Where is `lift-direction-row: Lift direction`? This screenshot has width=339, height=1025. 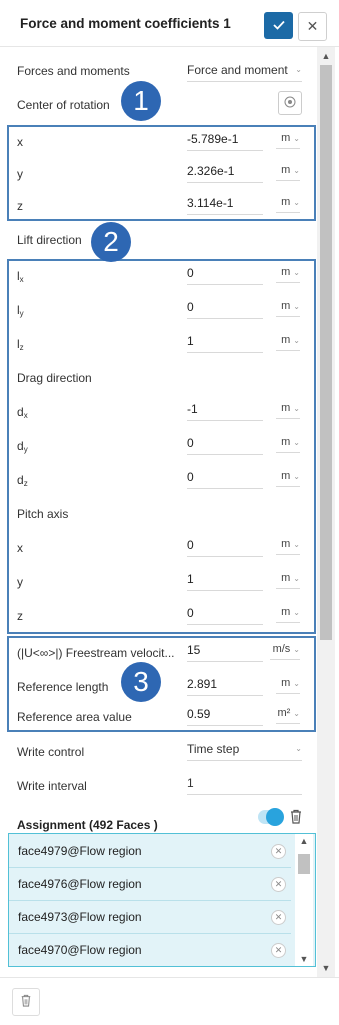
lift-direction-row: Lift direction is located at coordinates (158, 244).